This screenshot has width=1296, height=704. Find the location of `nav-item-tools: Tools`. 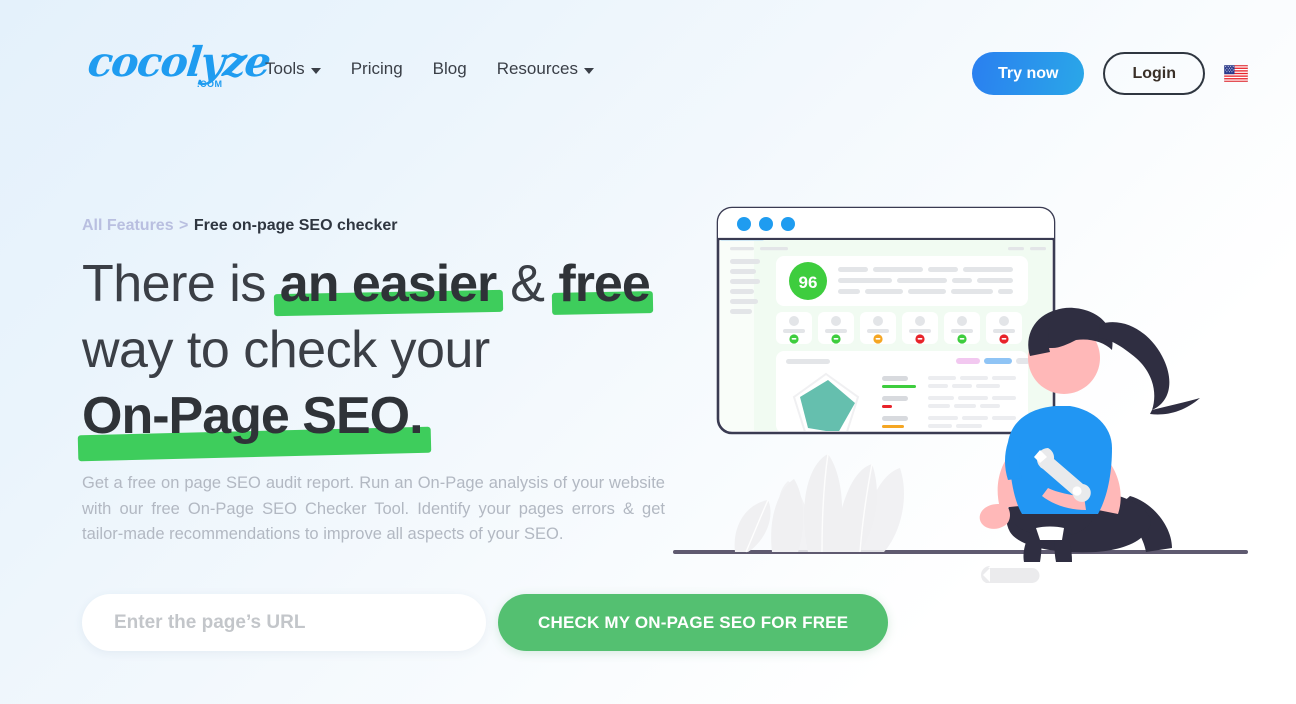

nav-item-tools: Tools is located at coordinates (293, 69).